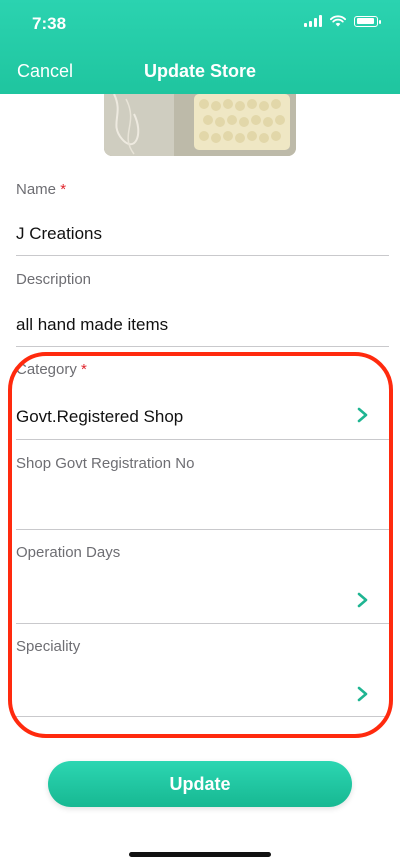 The width and height of the screenshot is (400, 866). I want to click on description-label: Description, so click(54, 279).